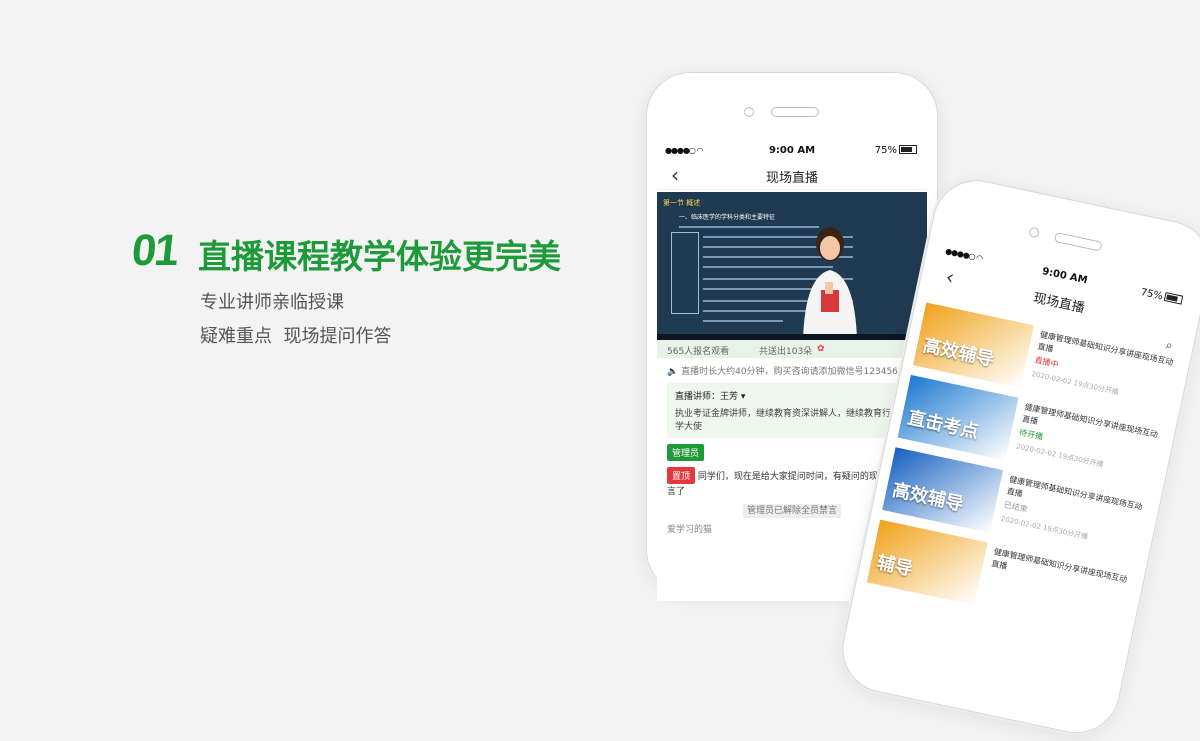 This screenshot has width=1200, height=741. What do you see at coordinates (698, 352) in the screenshot?
I see `viewer-count: 565人报名观看` at bounding box center [698, 352].